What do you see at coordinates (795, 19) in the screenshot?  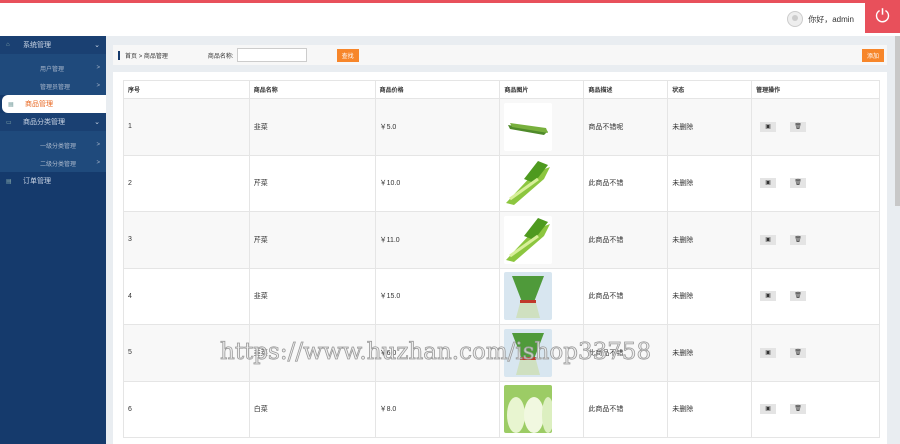 I see `avatar-icon` at bounding box center [795, 19].